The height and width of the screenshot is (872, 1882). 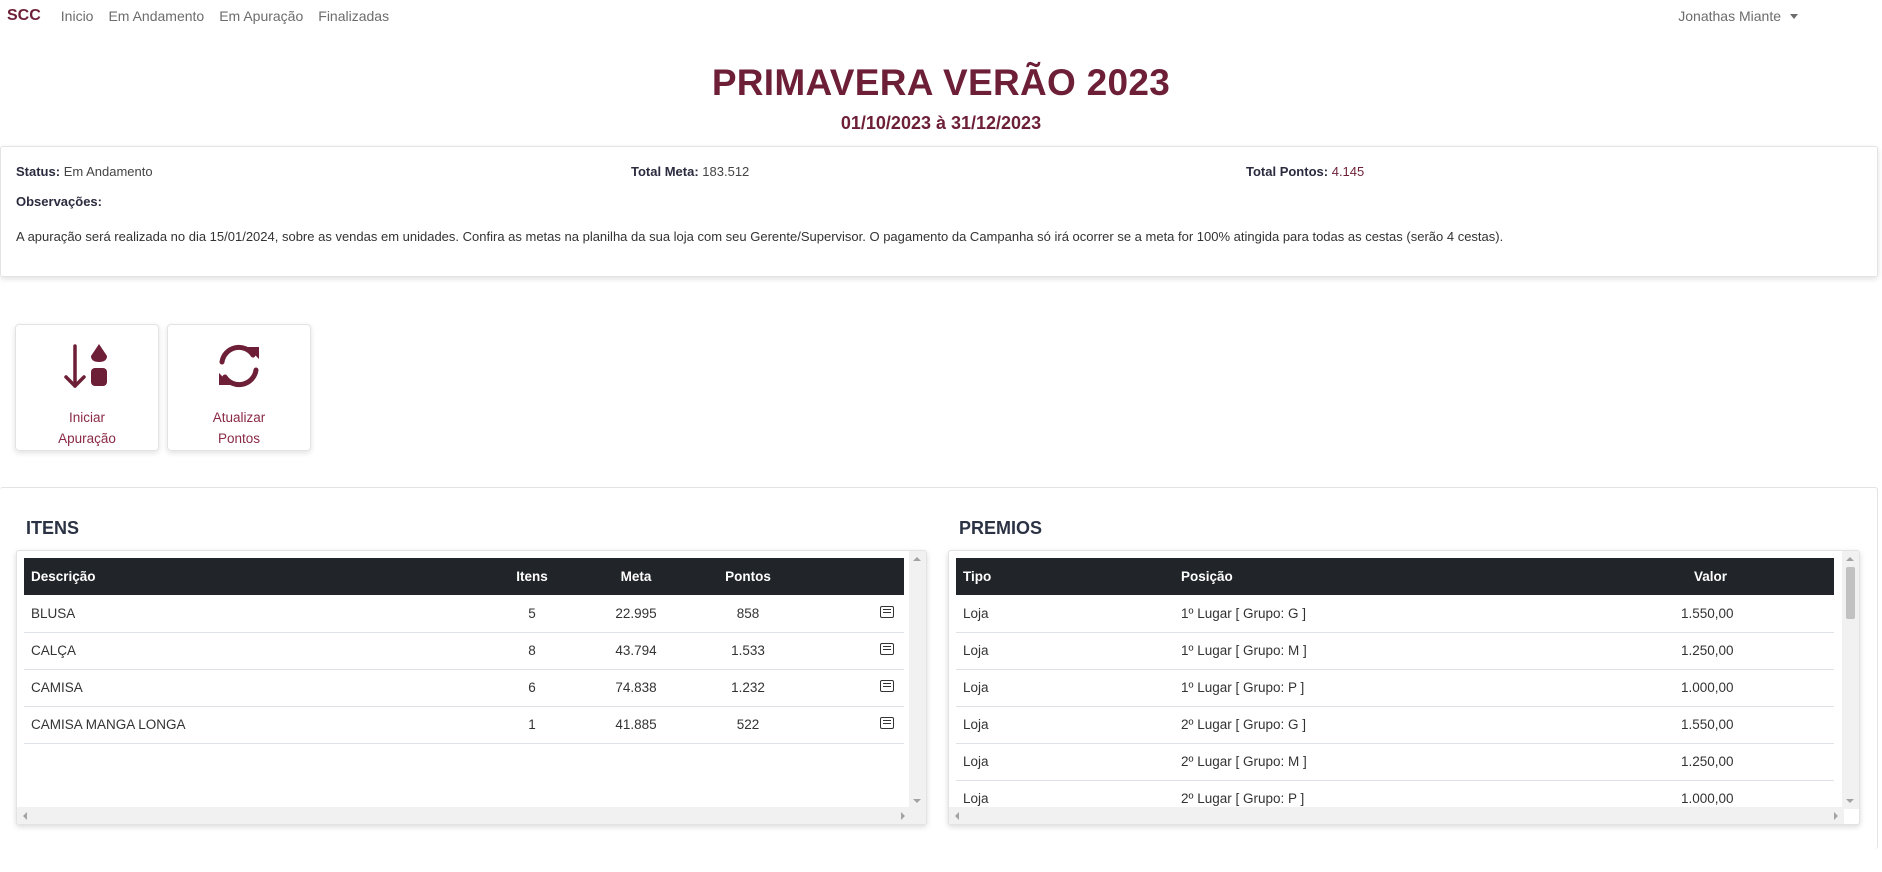 What do you see at coordinates (748, 614) in the screenshot?
I see `cell-pontos: 858` at bounding box center [748, 614].